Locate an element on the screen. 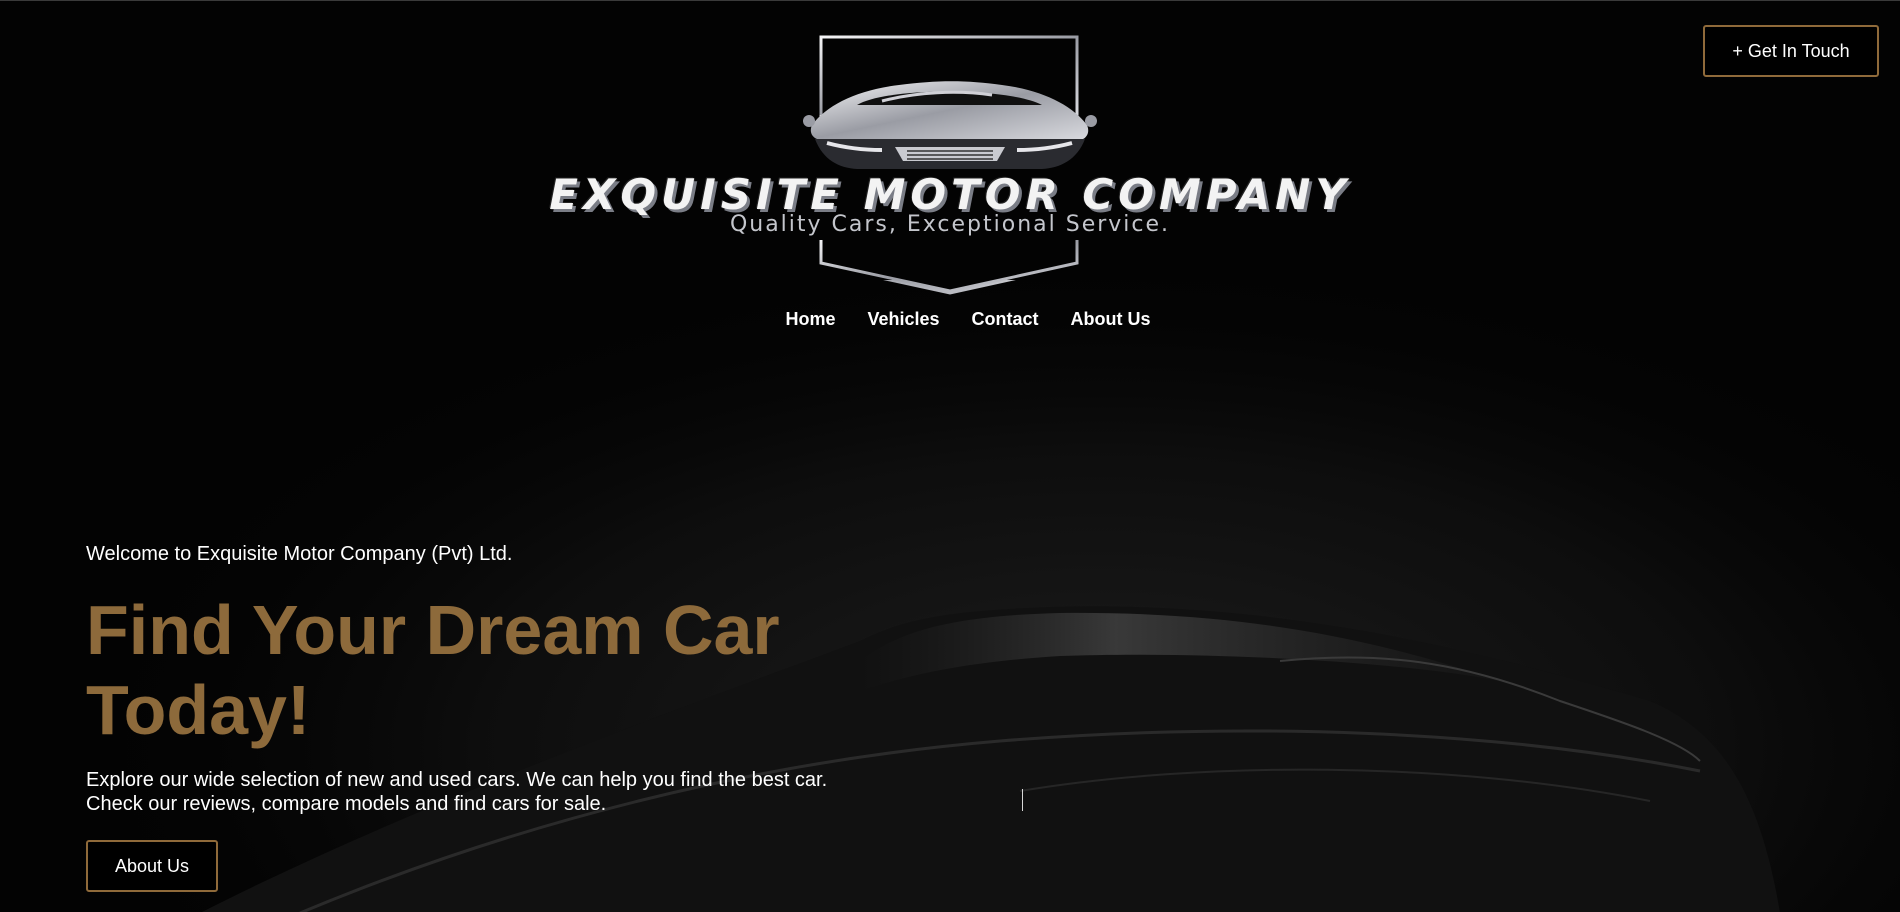 This screenshot has width=1900, height=912. nav-item-about-us: About Us is located at coordinates (1111, 319).